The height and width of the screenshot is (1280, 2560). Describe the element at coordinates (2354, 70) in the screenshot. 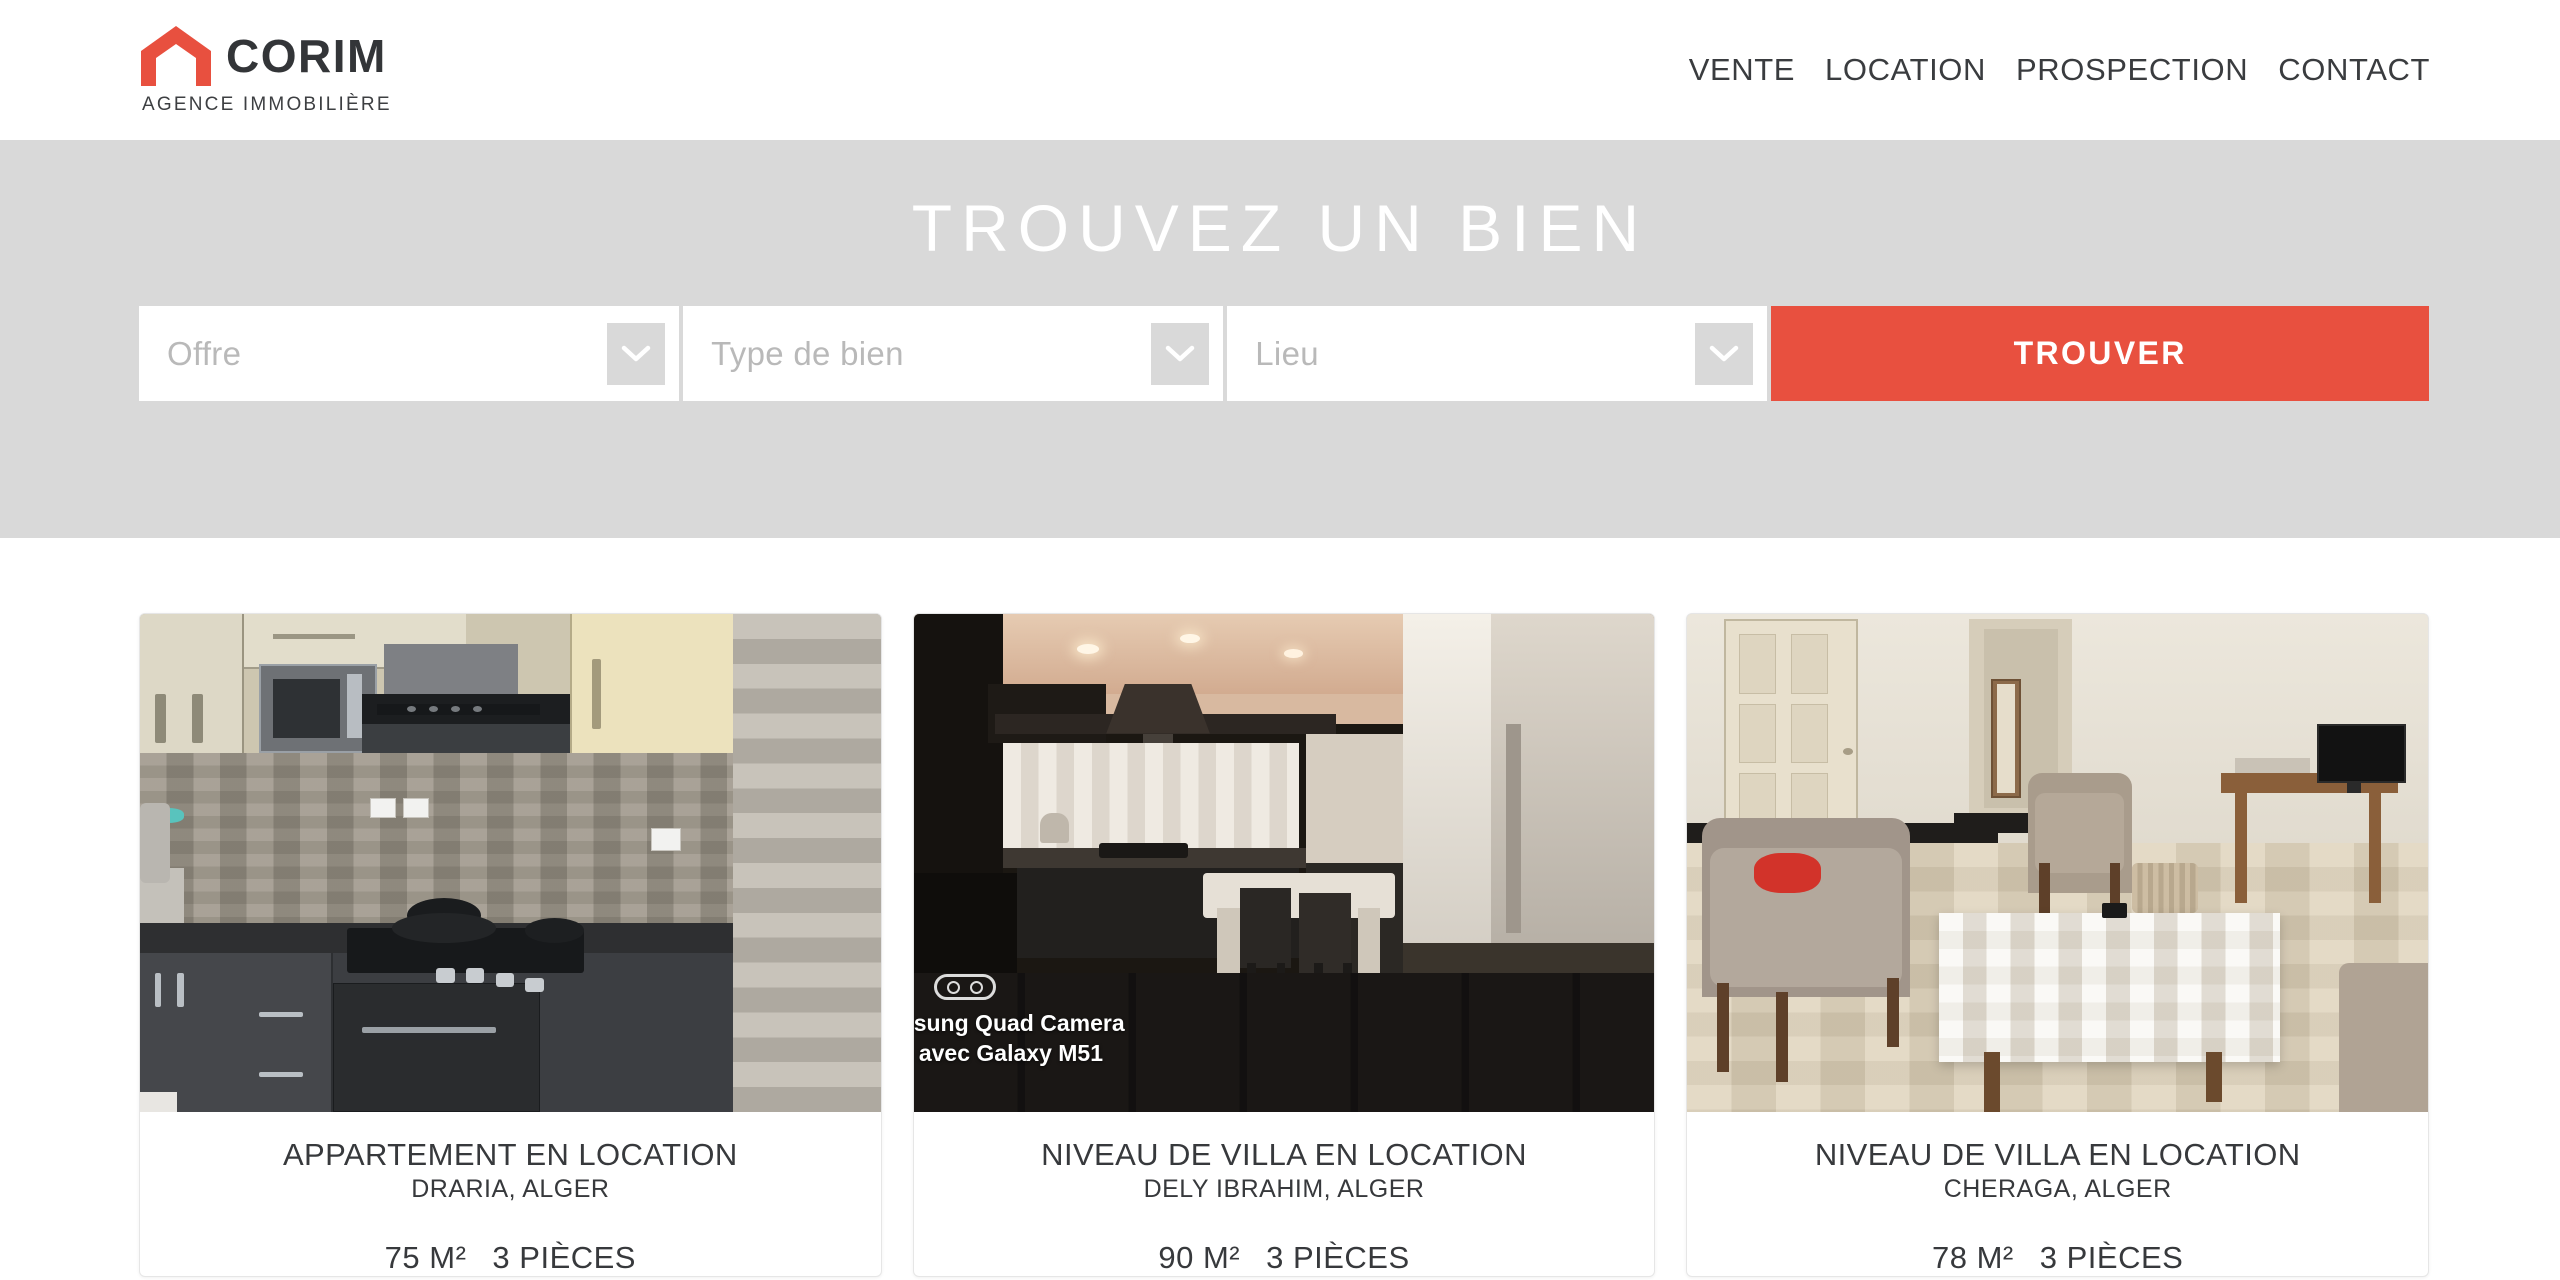

I see `nav-item-contact: CONTACT` at that location.